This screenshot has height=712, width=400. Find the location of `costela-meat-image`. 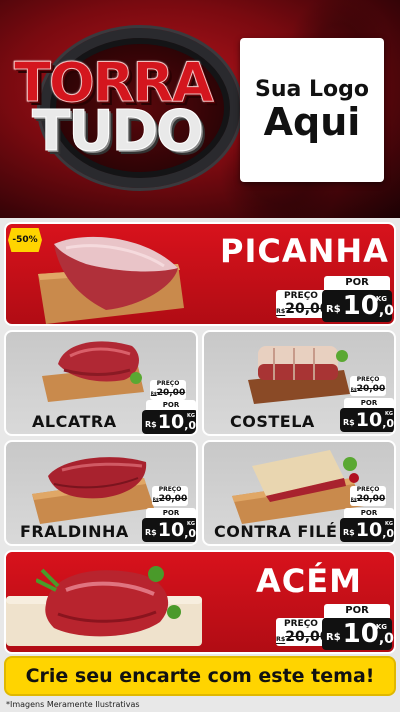

costela-meat-image is located at coordinates (303, 363).